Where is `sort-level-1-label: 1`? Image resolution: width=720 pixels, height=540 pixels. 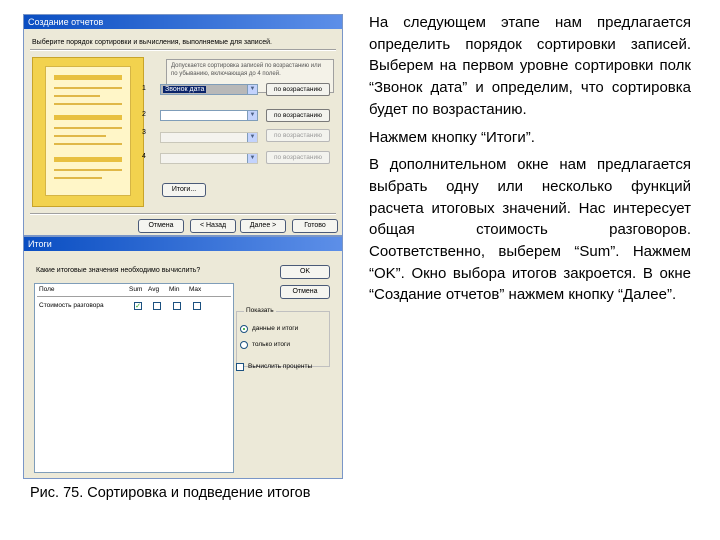 sort-level-1-label: 1 is located at coordinates (144, 88).